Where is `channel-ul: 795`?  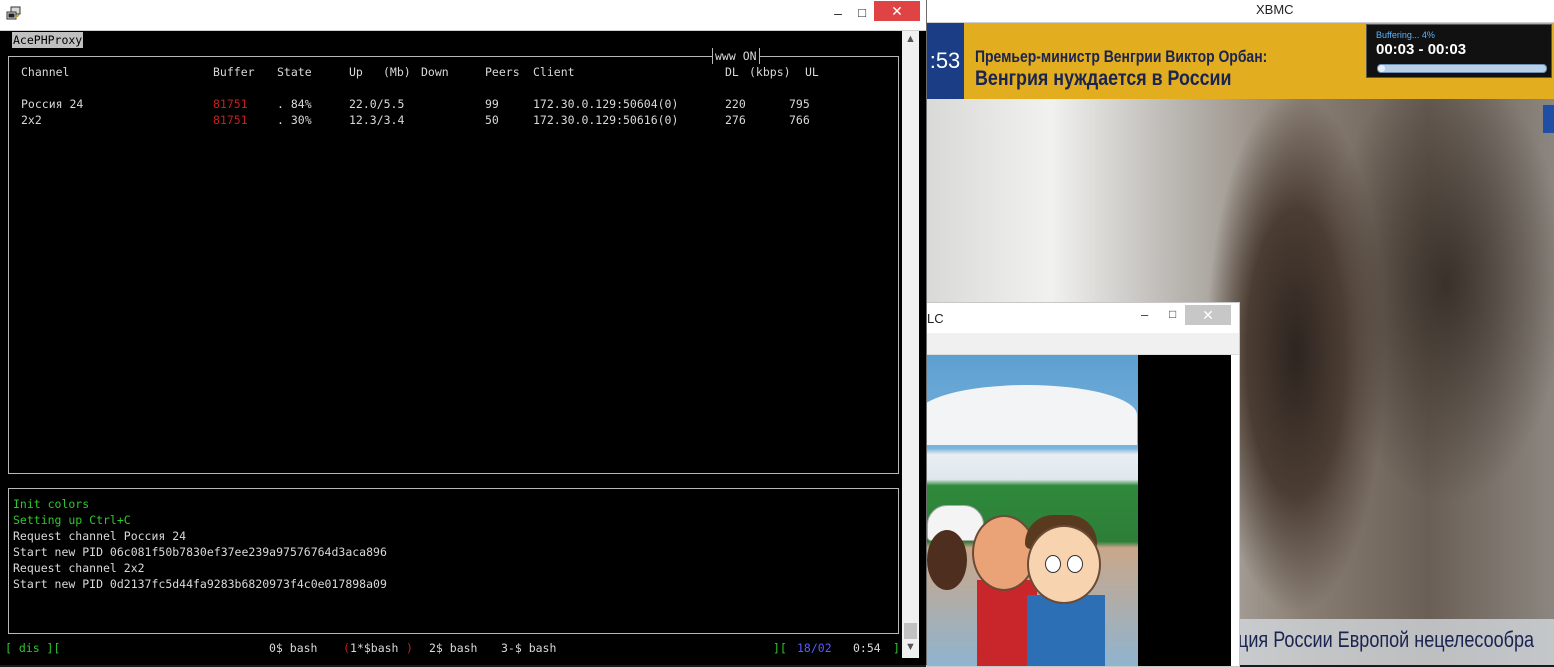
channel-ul: 795 is located at coordinates (799, 104).